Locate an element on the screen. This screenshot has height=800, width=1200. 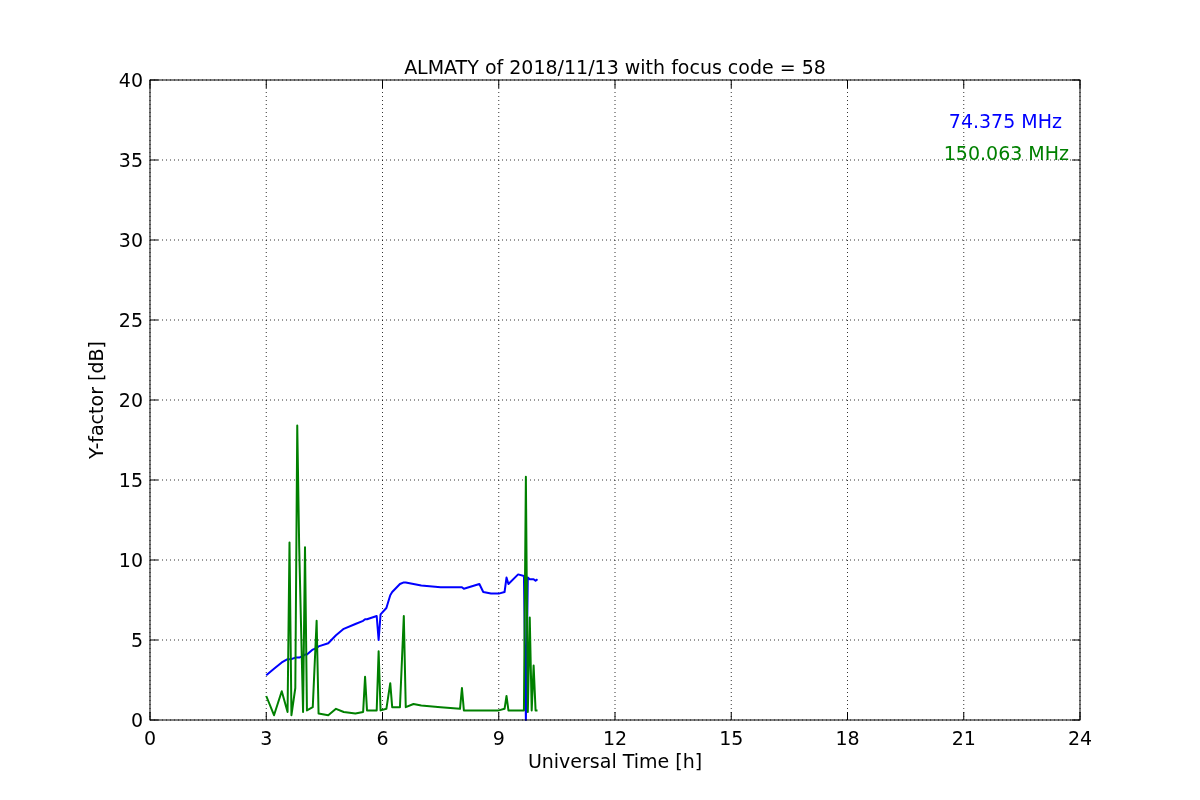
tick-label: 35 is located at coordinates (130, 160).